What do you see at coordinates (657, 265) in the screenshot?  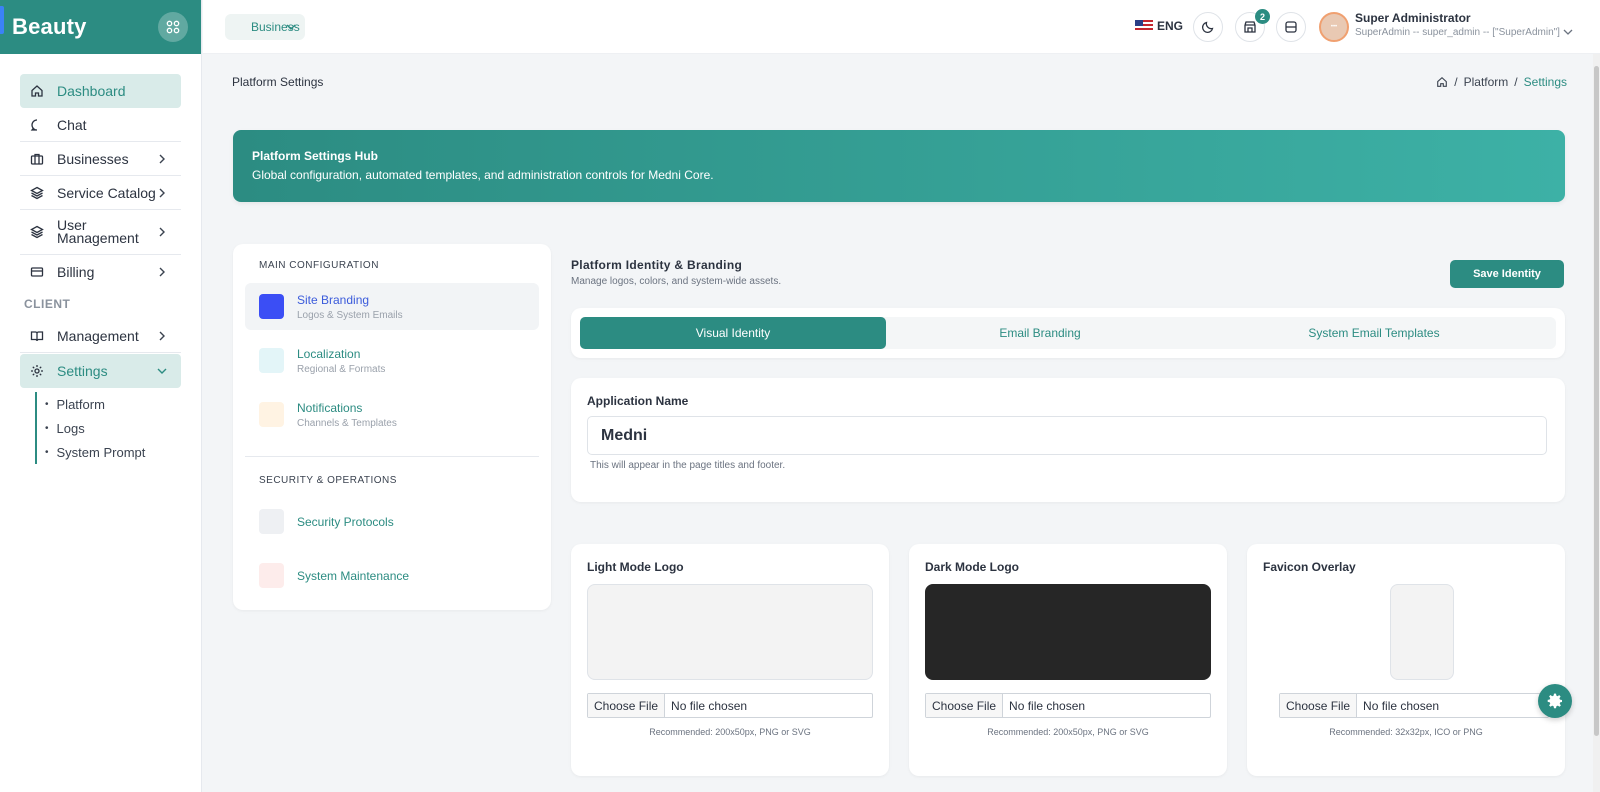 I see `section-title: Platform Identity & Branding` at bounding box center [657, 265].